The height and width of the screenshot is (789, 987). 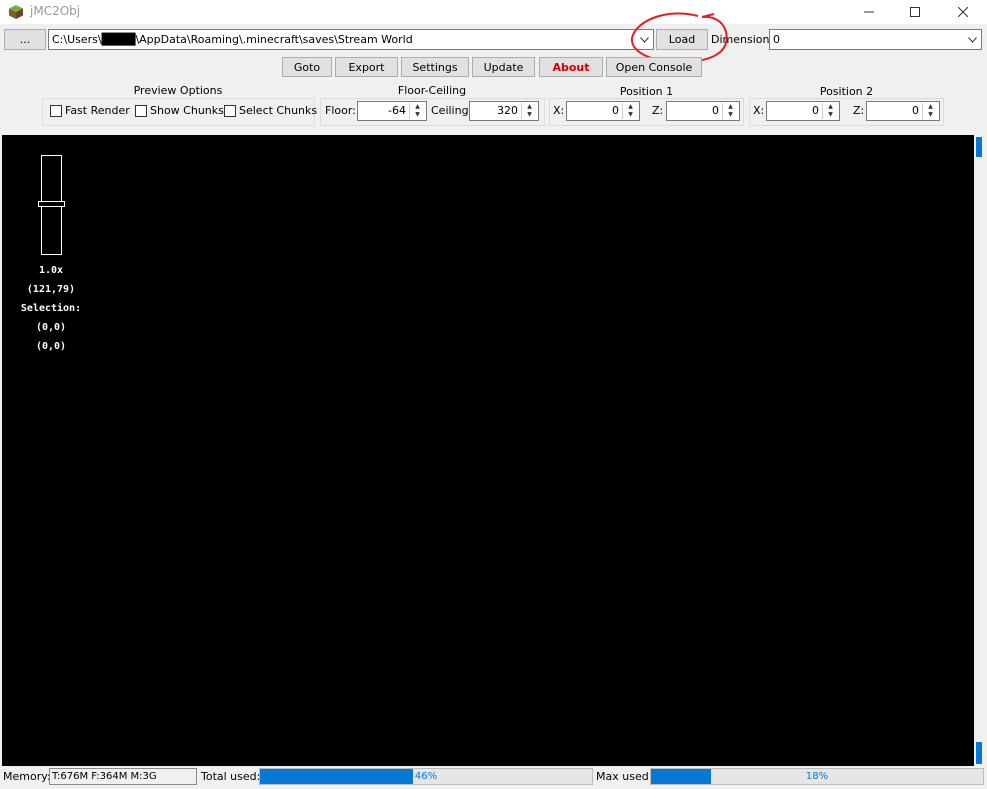 I want to click on position1-x-label: X:, so click(x=559, y=110).